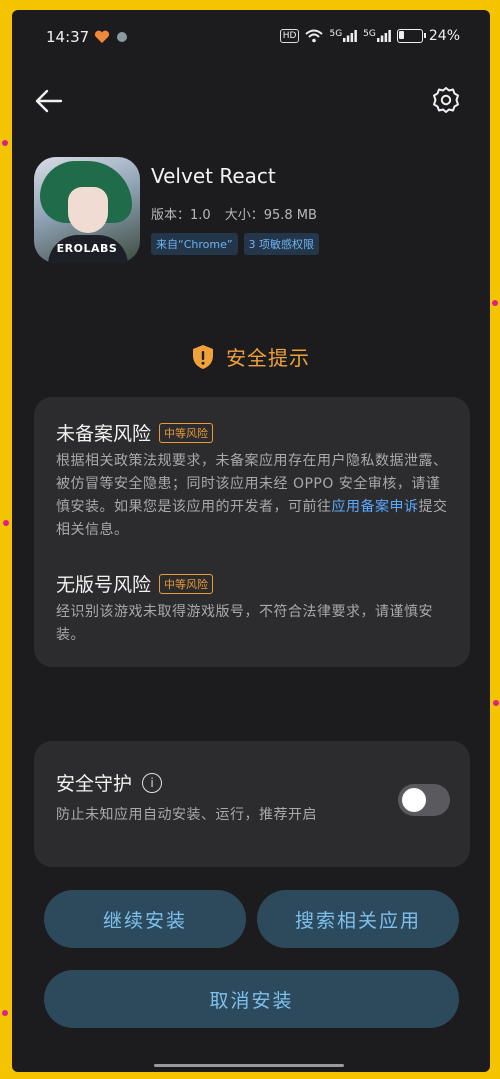  Describe the element at coordinates (424, 800) in the screenshot. I see `protection-toggle` at that location.